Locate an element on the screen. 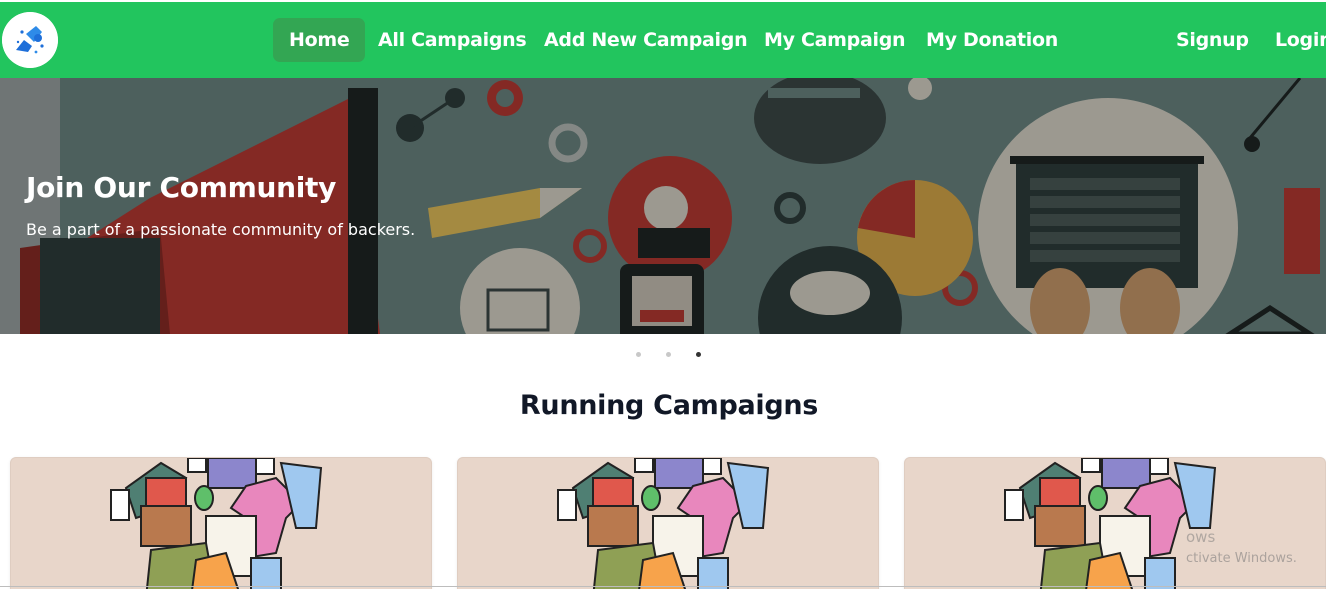  section-title: Running Campaigns is located at coordinates (669, 405).